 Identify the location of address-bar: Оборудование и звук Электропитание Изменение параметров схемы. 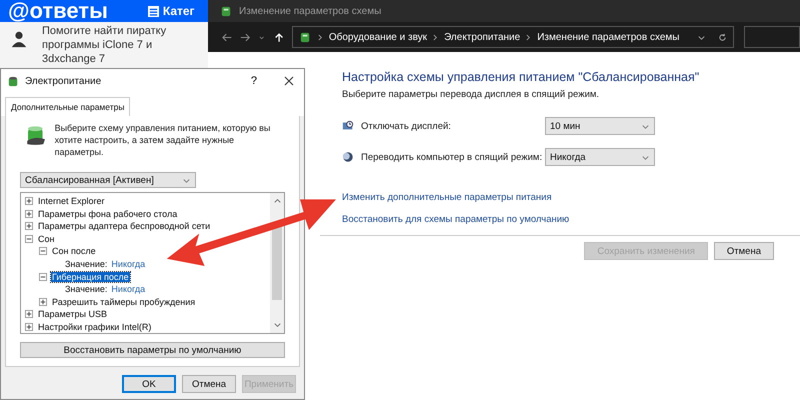
(513, 37).